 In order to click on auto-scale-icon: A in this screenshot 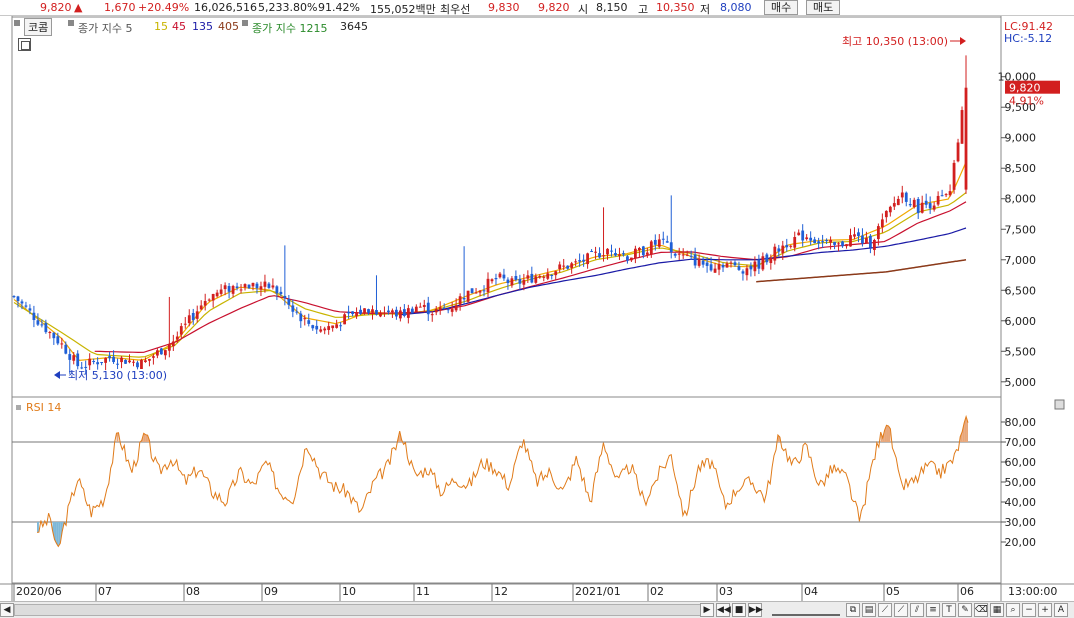, I will do `click(1061, 610)`.